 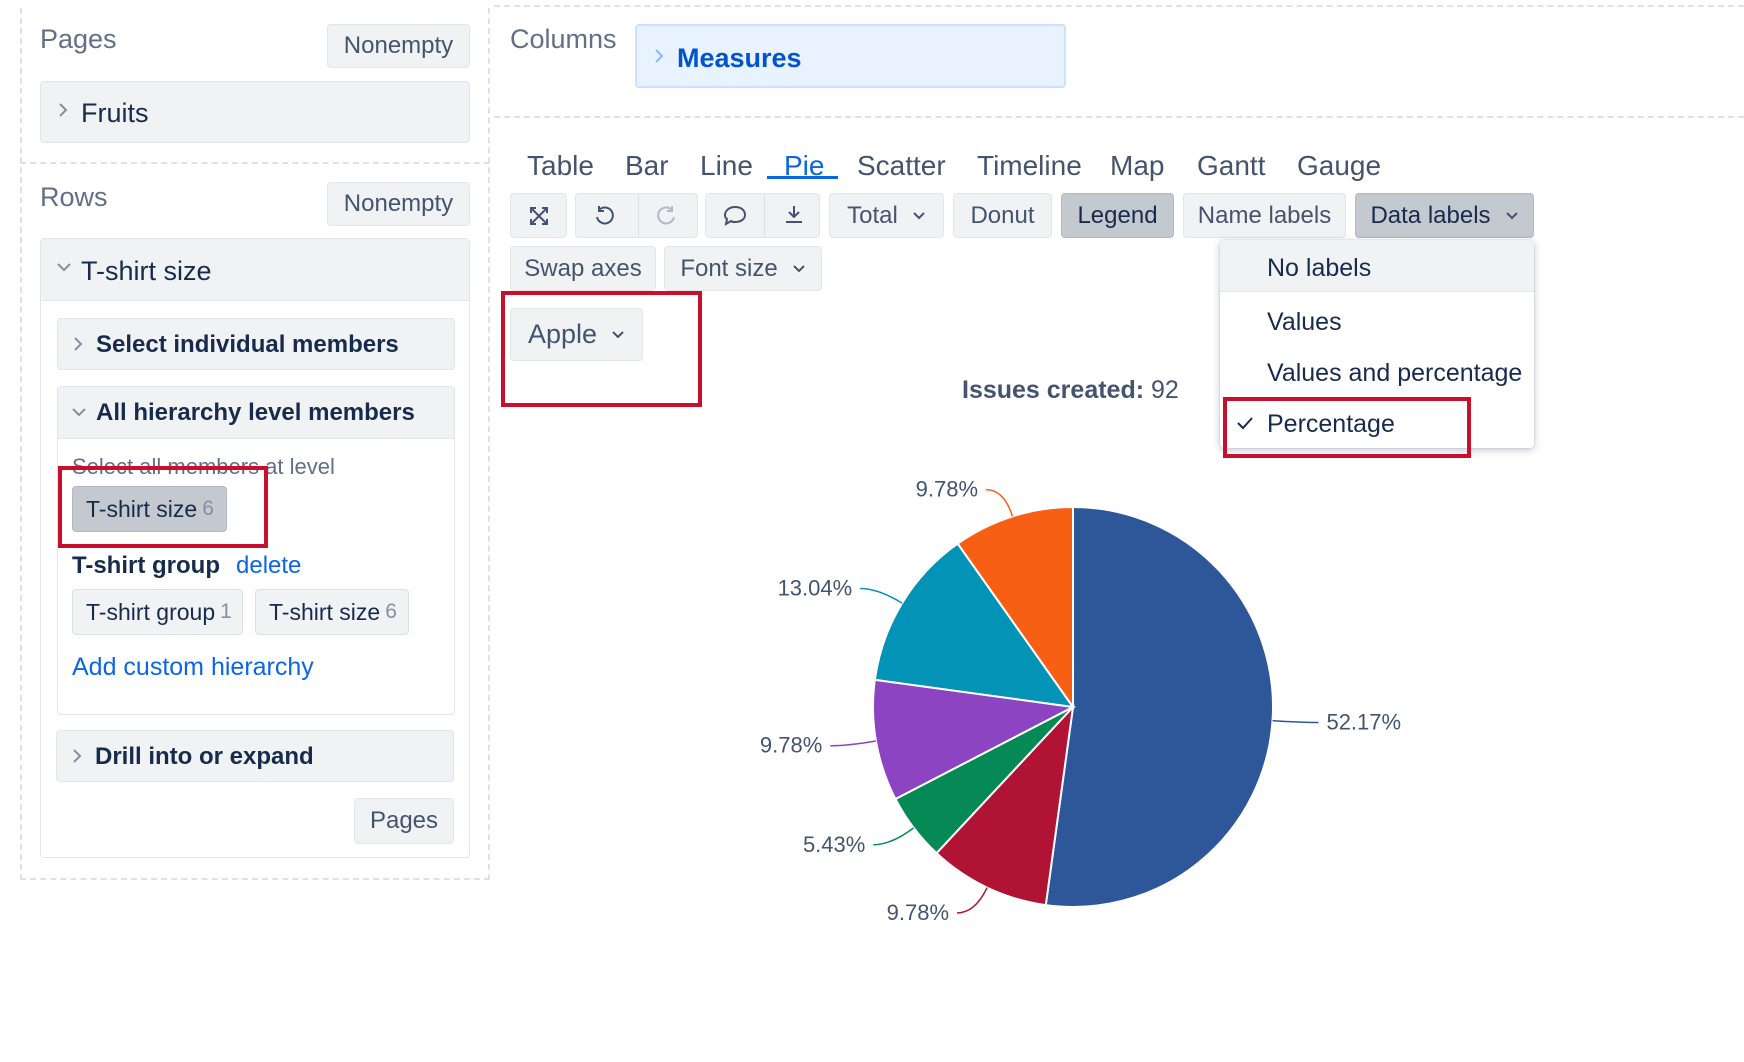 What do you see at coordinates (1137, 166) in the screenshot?
I see `tab-map: Map` at bounding box center [1137, 166].